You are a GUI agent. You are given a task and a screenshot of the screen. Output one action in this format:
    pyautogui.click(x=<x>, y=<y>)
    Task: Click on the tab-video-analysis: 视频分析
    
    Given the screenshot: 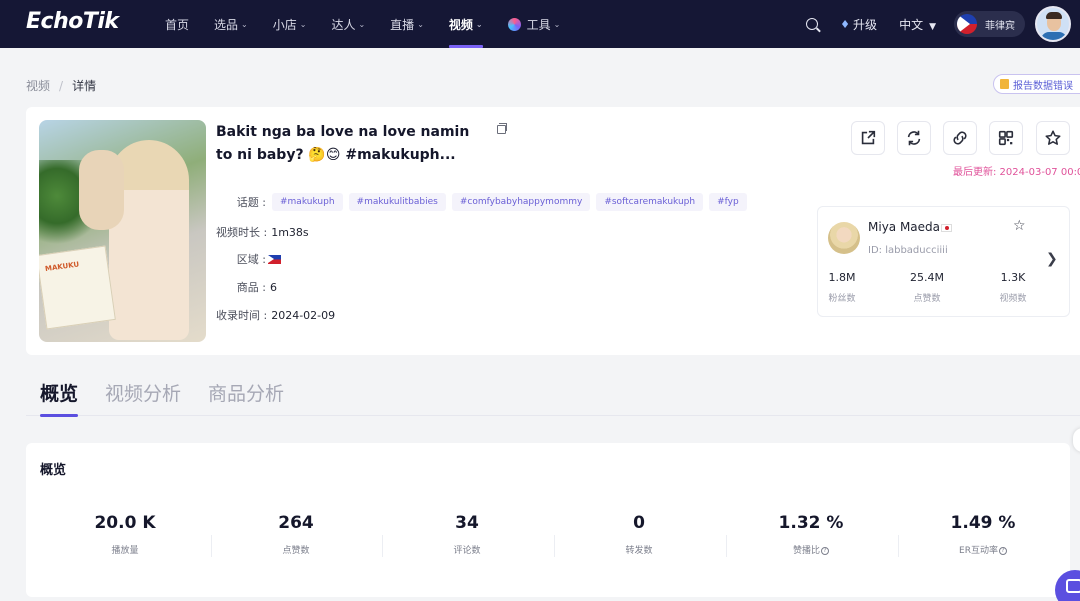 What is the action you would take?
    pyautogui.click(x=143, y=394)
    